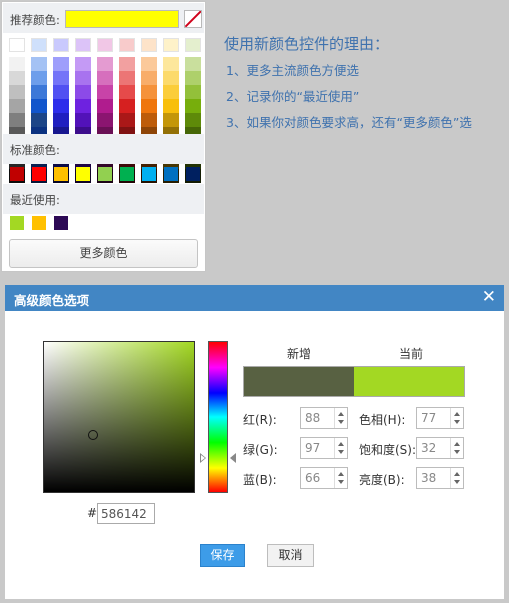  Describe the element at coordinates (324, 478) in the screenshot. I see `blue-input: 66` at that location.